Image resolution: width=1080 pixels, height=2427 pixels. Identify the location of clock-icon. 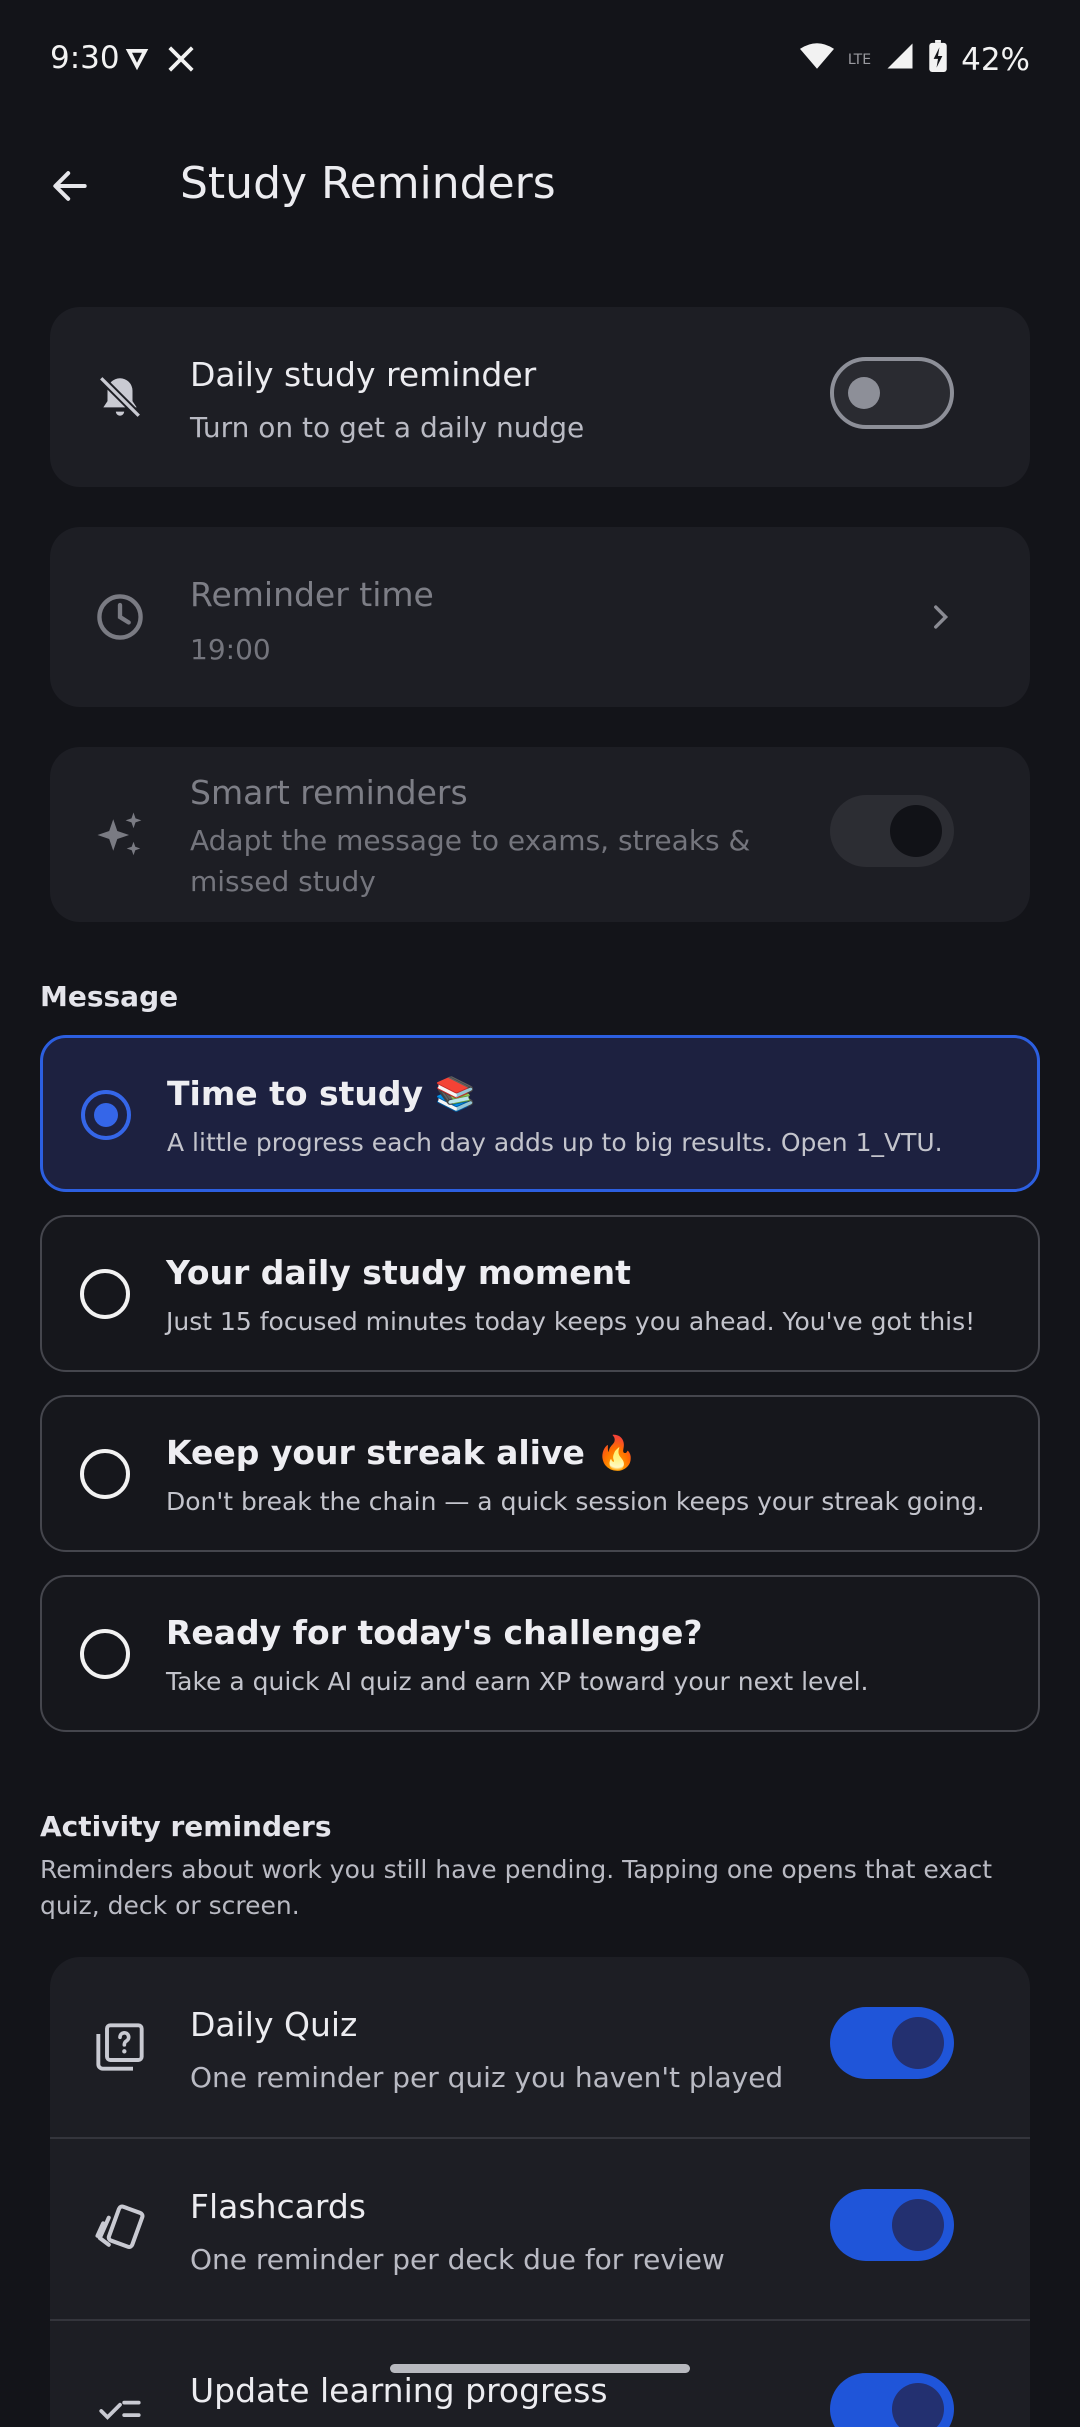
(120, 617).